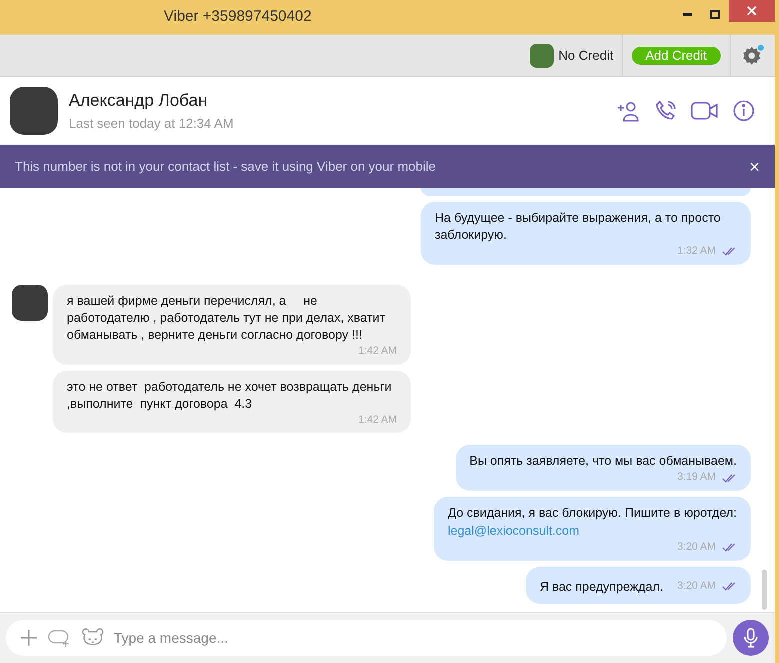  I want to click on settings-button, so click(753, 55).